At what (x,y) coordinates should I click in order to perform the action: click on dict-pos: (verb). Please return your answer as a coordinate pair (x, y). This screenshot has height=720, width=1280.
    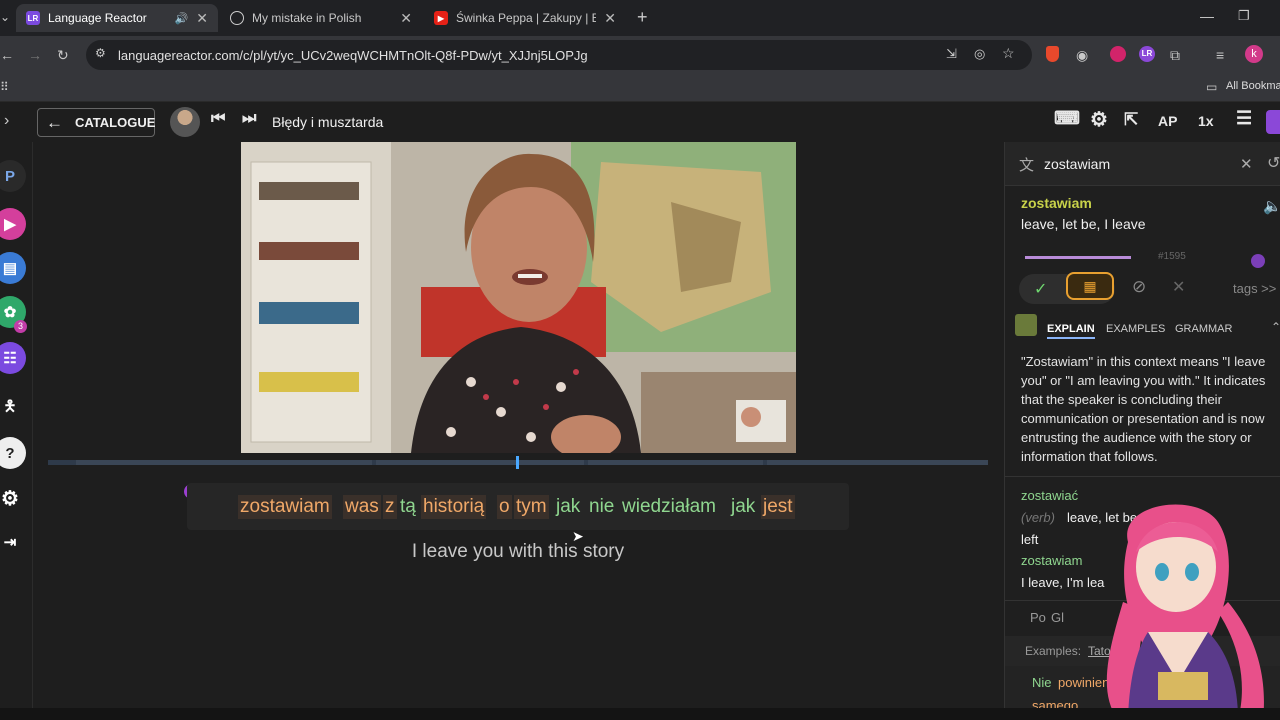
    Looking at the image, I should click on (1038, 517).